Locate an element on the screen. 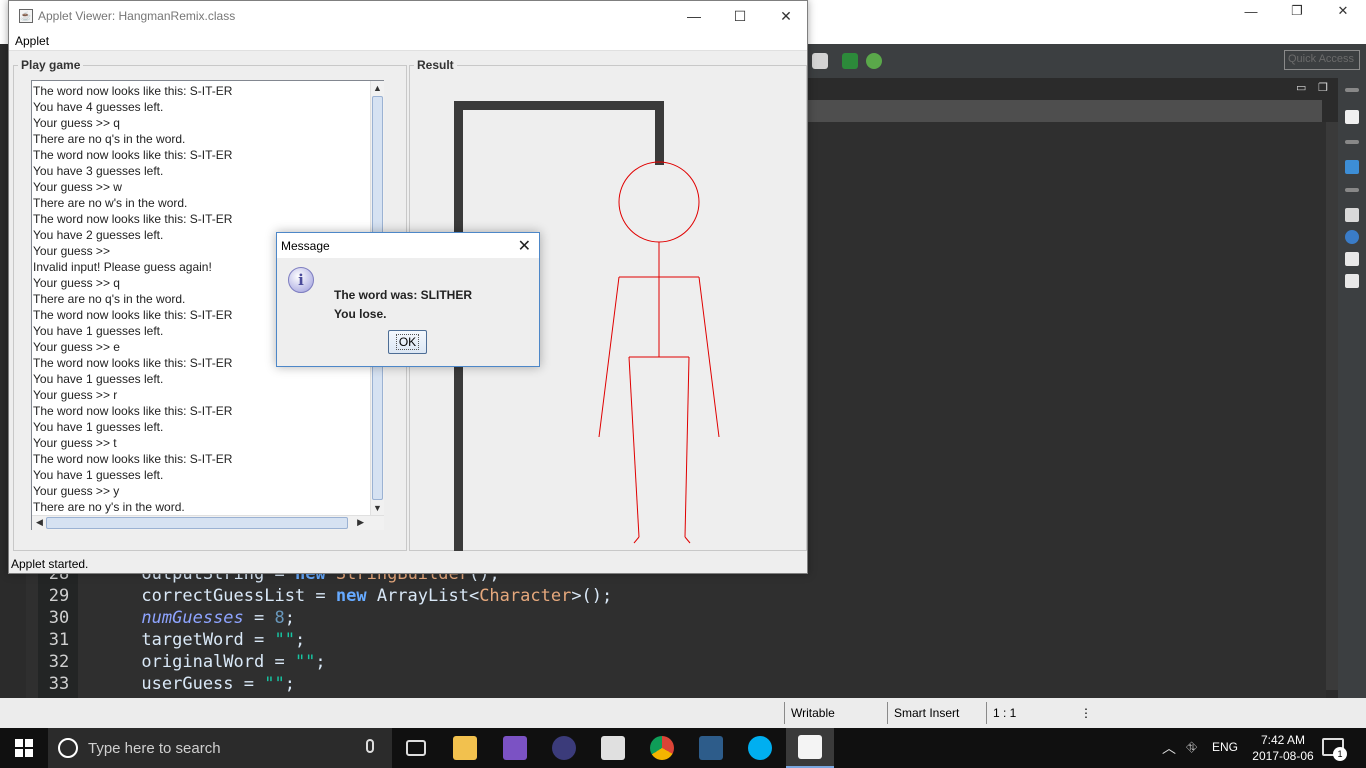 The image size is (1366, 768). applet-maximize-button: ☐ is located at coordinates (740, 16).